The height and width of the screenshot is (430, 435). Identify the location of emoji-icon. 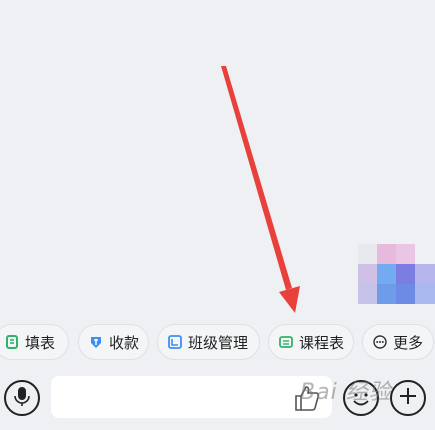
(361, 405).